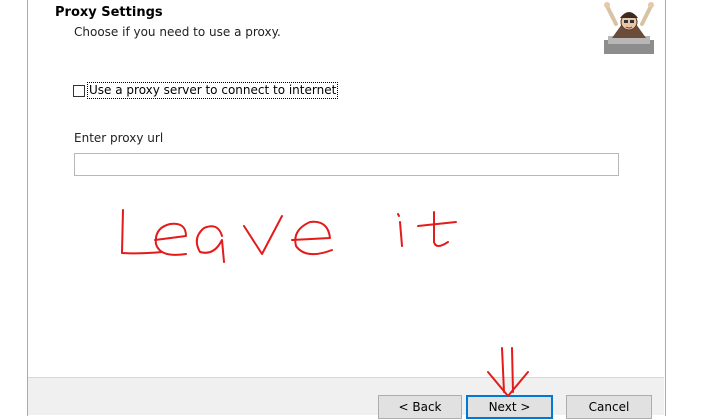  Describe the element at coordinates (109, 12) in the screenshot. I see `page-title: Proxy Settings` at that location.